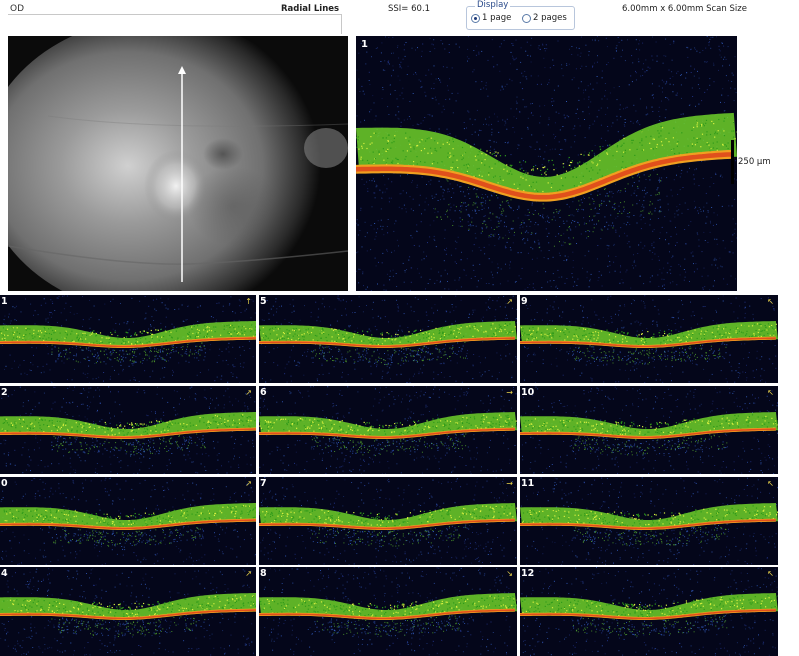 The height and width of the screenshot is (656, 799). What do you see at coordinates (524, 301) in the screenshot?
I see `thumbnail-number: 9` at bounding box center [524, 301].